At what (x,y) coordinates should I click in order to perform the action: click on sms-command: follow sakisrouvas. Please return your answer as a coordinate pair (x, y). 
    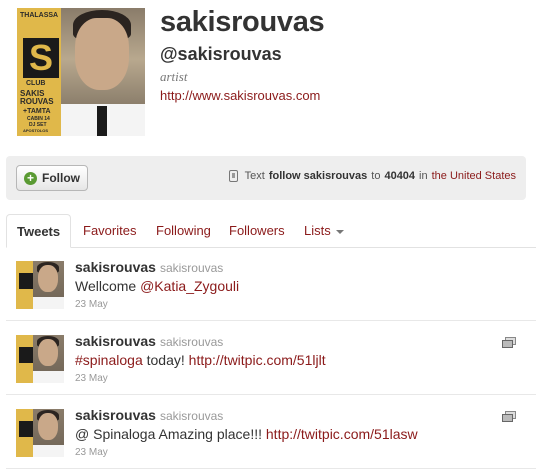
    Looking at the image, I should click on (318, 176).